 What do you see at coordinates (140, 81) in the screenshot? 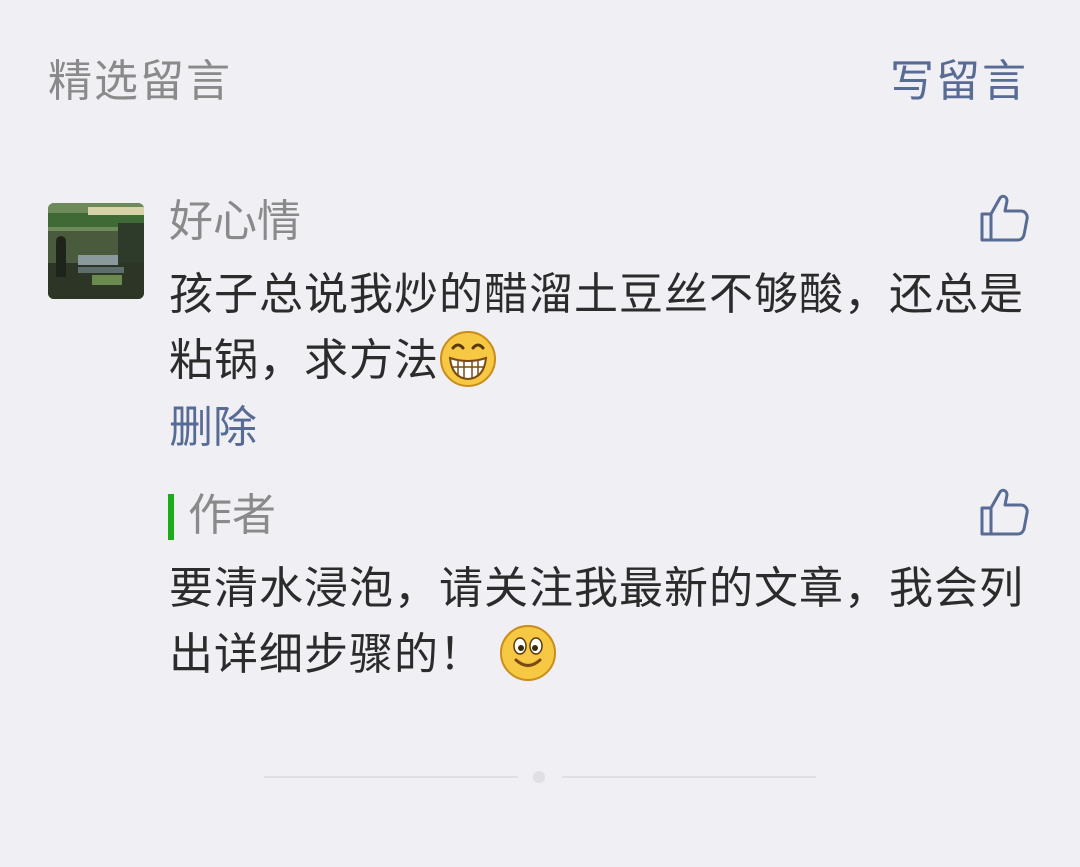
I see `section-title: 精选留言` at bounding box center [140, 81].